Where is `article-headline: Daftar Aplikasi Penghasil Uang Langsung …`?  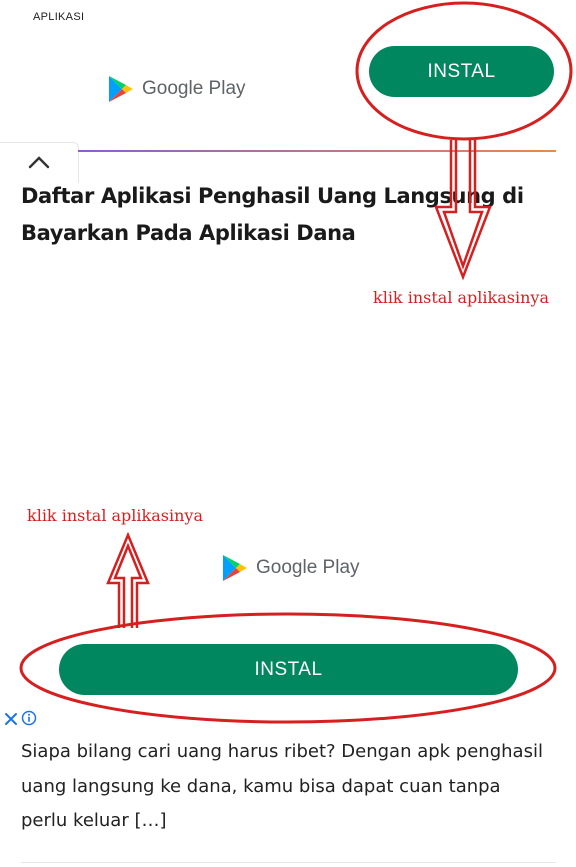
article-headline: Daftar Aplikasi Penghasil Uang Langsung … is located at coordinates (281, 215).